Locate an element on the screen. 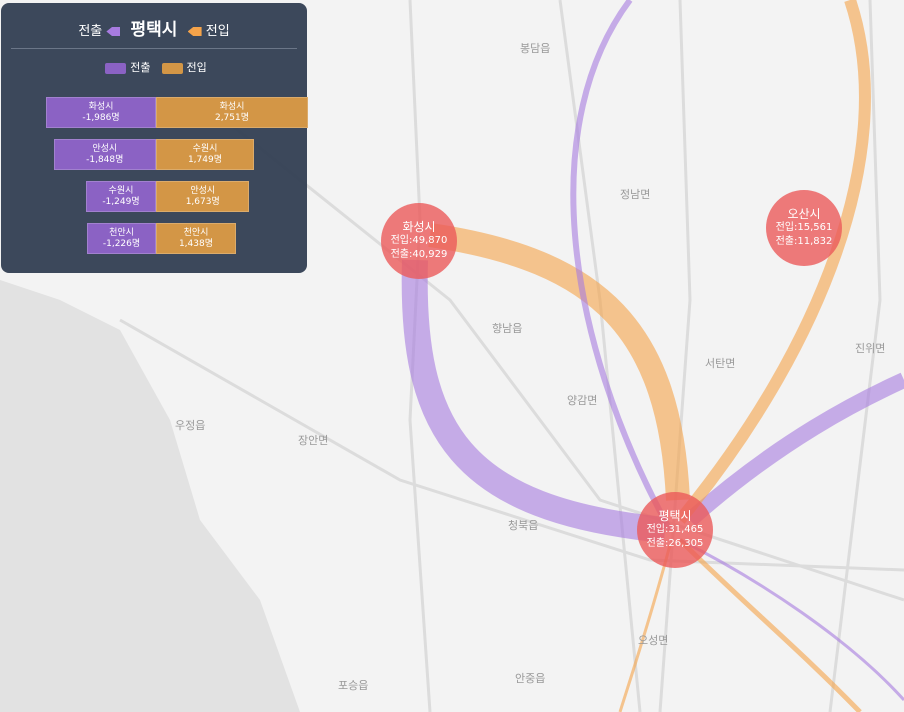 The image size is (904, 712). in-bar: 안성시 1,673명 is located at coordinates (202, 196).